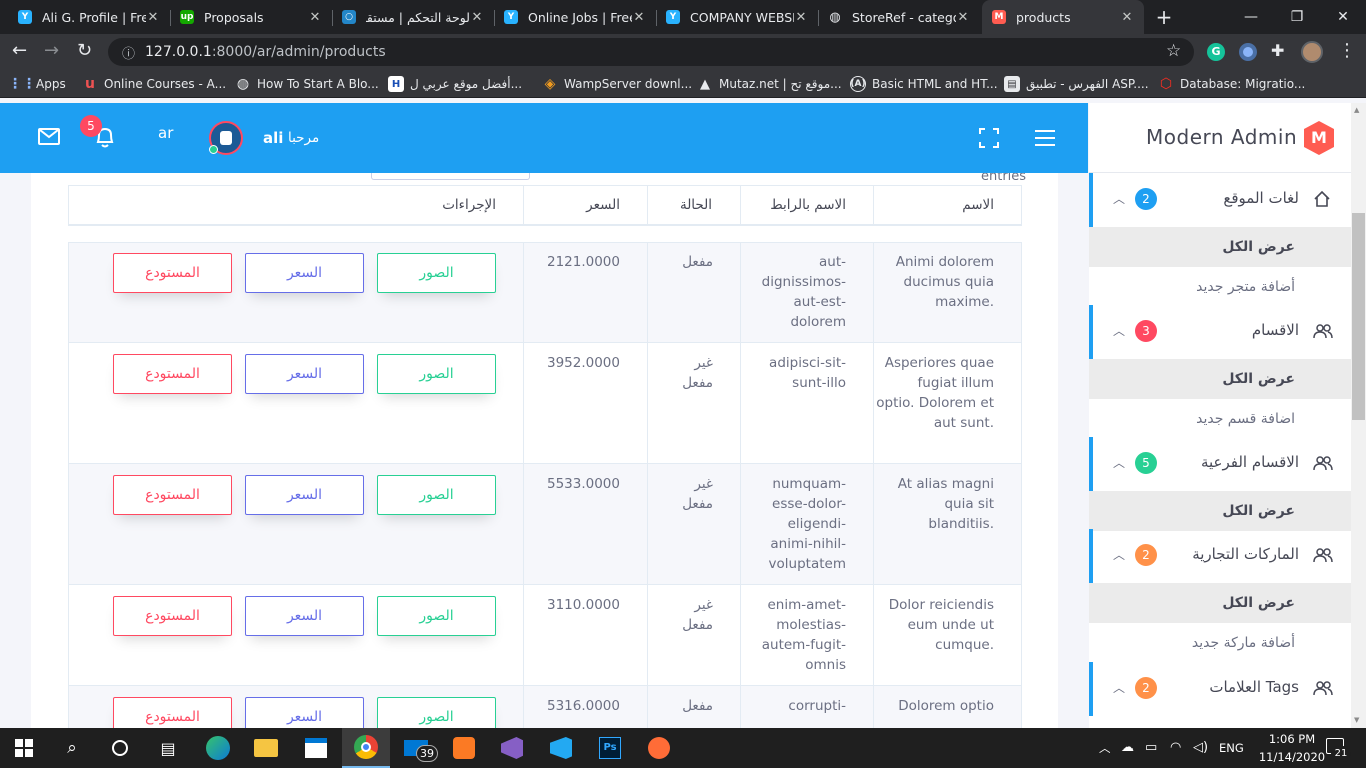 Image resolution: width=1366 pixels, height=768 pixels. I want to click on tray-chevron-icon: ︿, so click(1105, 748).